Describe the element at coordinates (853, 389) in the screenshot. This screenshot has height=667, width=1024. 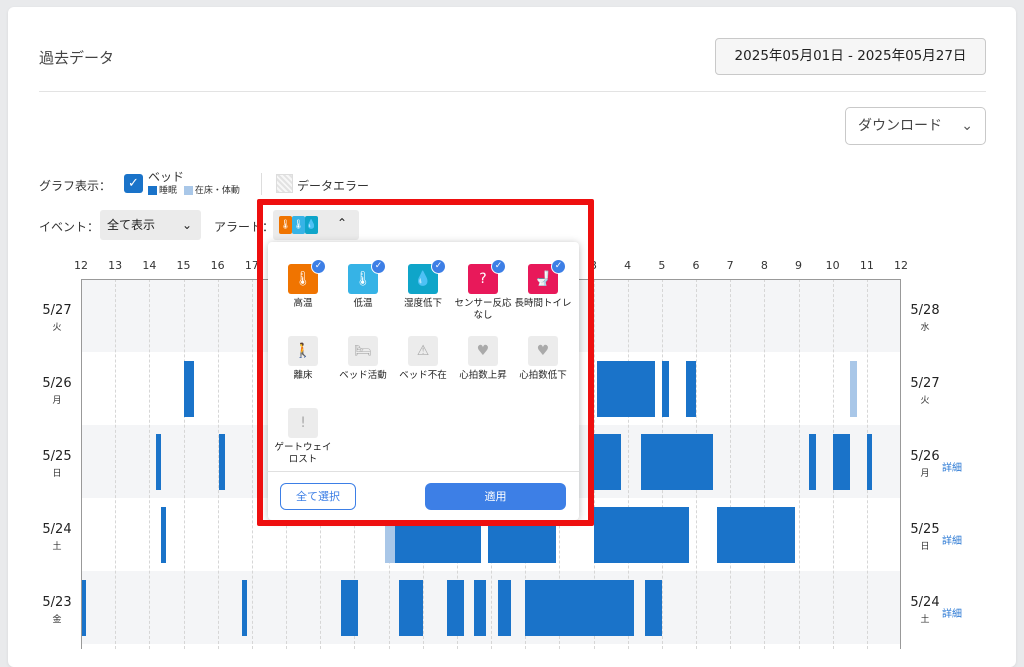
I see `inbed-bar` at that location.